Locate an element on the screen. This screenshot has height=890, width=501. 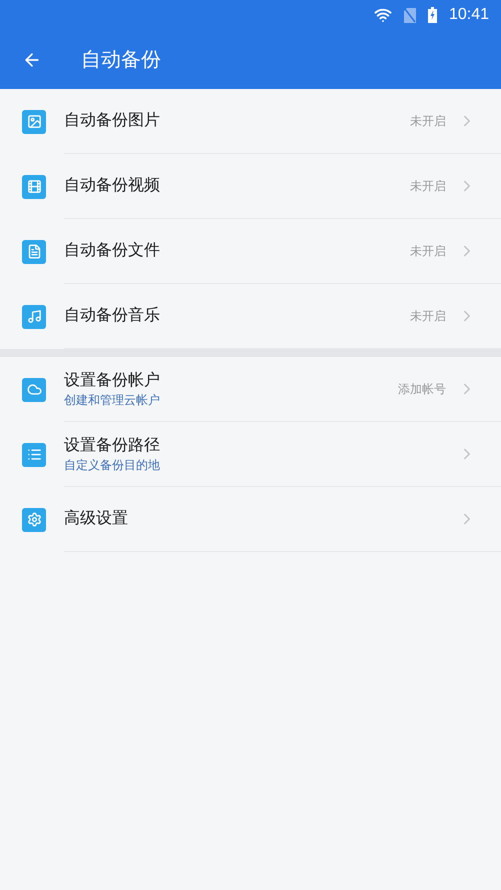
settings-row: 自动备份文件 未开启 is located at coordinates (250, 251).